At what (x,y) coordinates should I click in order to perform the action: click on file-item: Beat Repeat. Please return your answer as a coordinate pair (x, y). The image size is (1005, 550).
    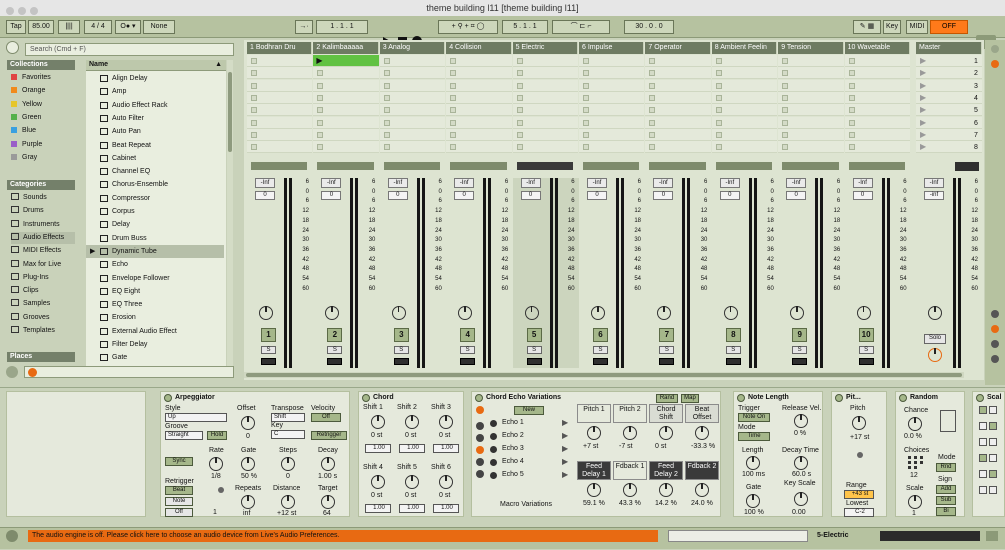
    Looking at the image, I should click on (155, 145).